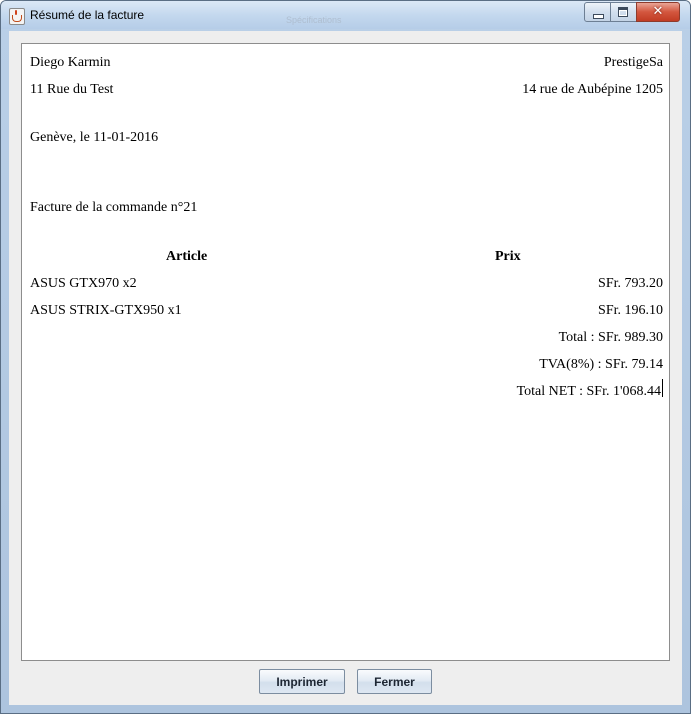 Image resolution: width=691 pixels, height=714 pixels. I want to click on minimize-button, so click(597, 12).